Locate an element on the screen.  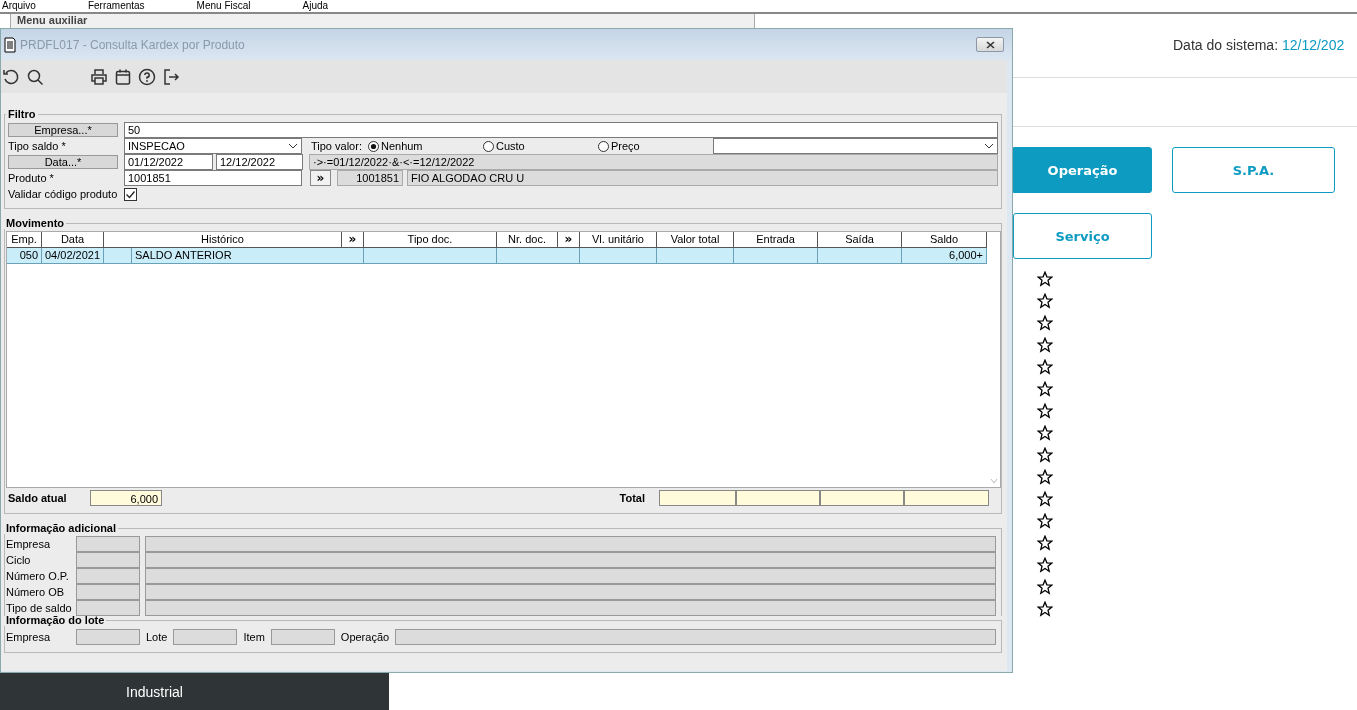
window-title: PRDFL017 - Consulta Kardex por Produto is located at coordinates (133, 44).